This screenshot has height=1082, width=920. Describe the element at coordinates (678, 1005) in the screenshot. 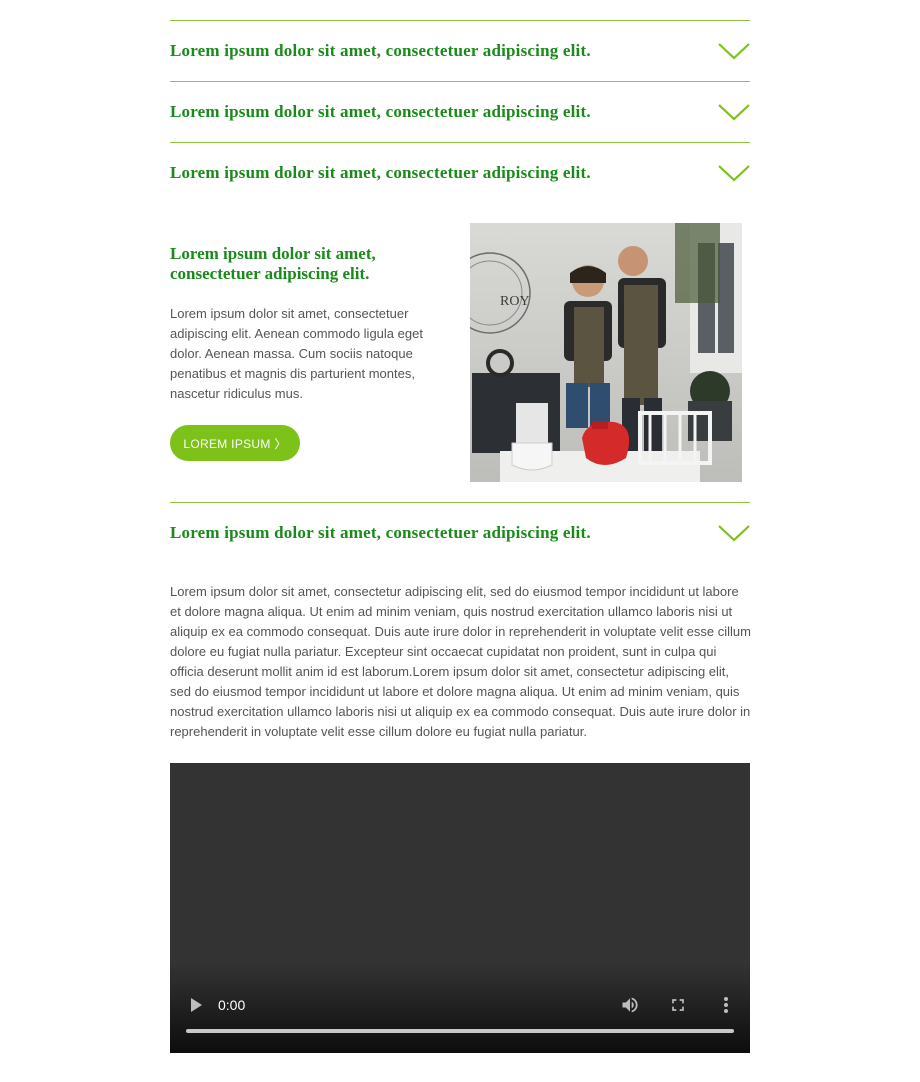

I see `fullscreen-icon` at that location.